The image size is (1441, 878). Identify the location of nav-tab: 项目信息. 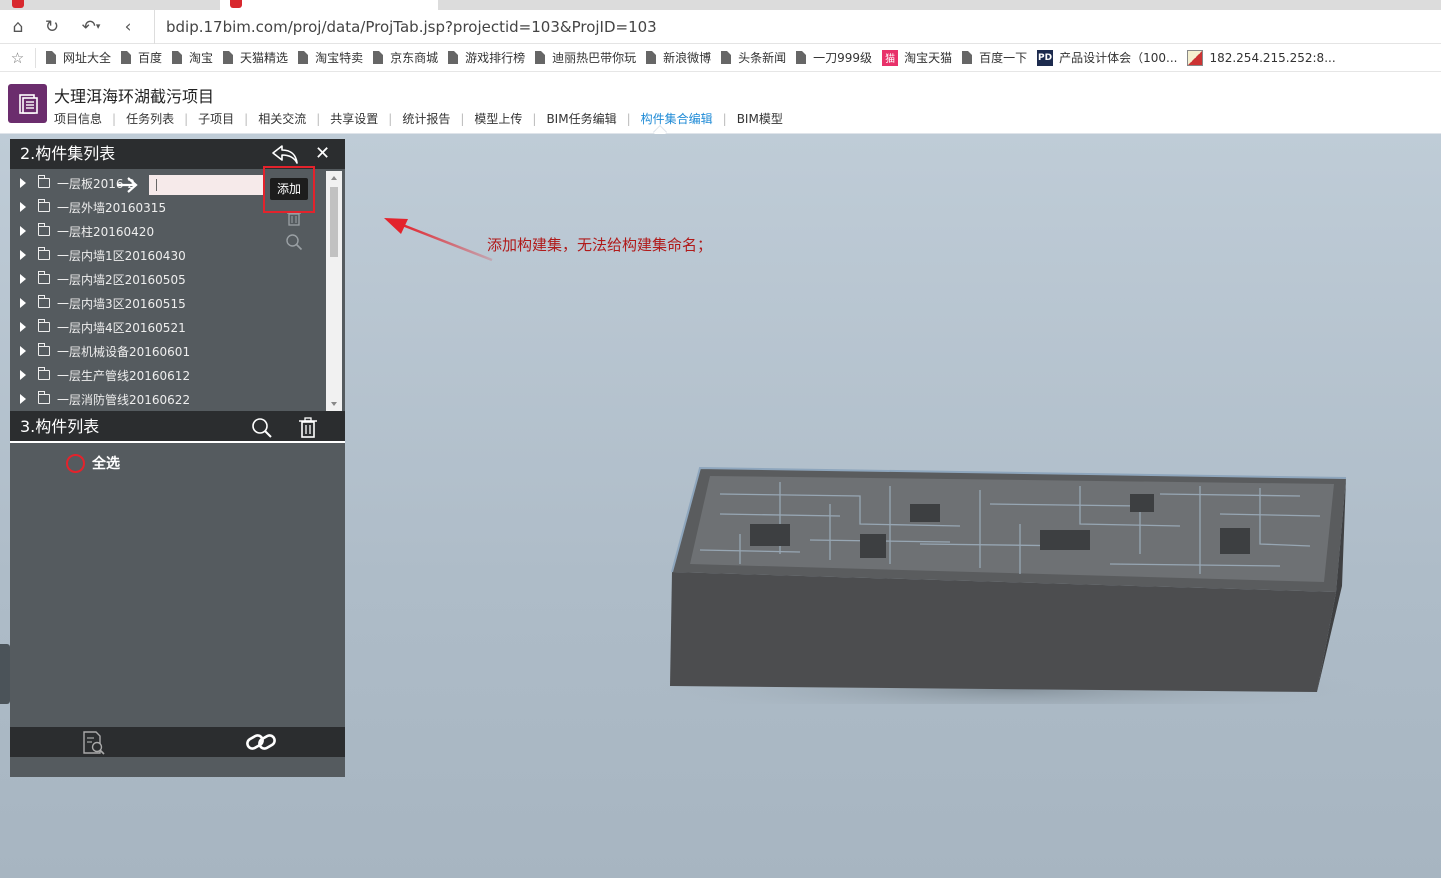
(78, 118).